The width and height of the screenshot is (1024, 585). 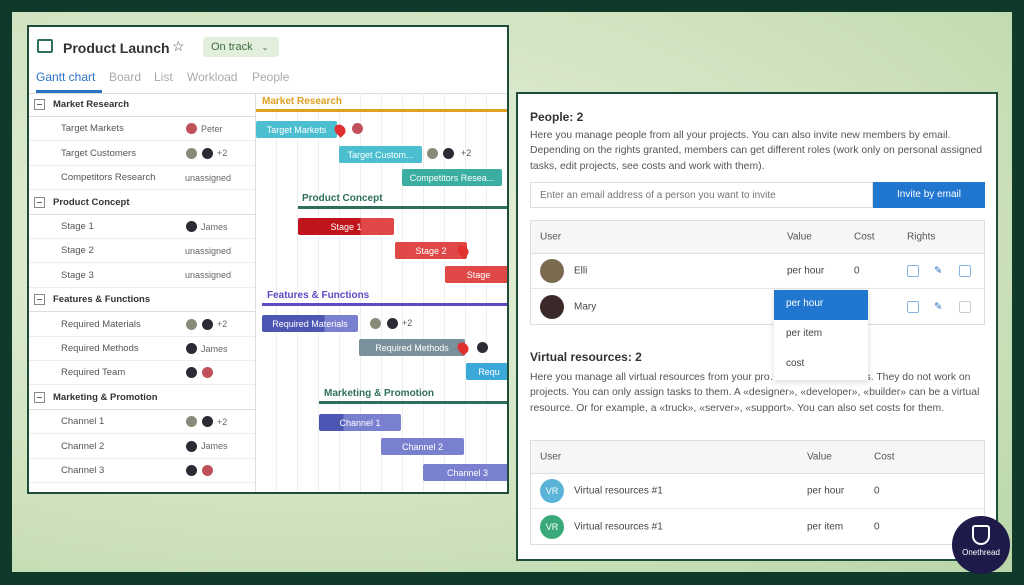 I want to click on group-row: Market Research, so click(x=142, y=105).